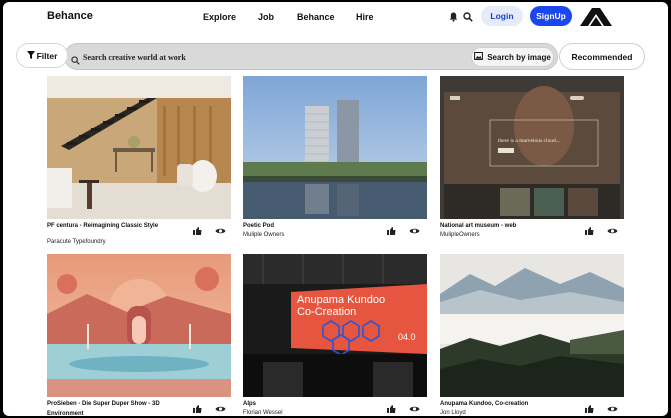 Image resolution: width=671 pixels, height=418 pixels. Describe the element at coordinates (263, 413) in the screenshot. I see `project-owner: Florian Wessel` at that location.